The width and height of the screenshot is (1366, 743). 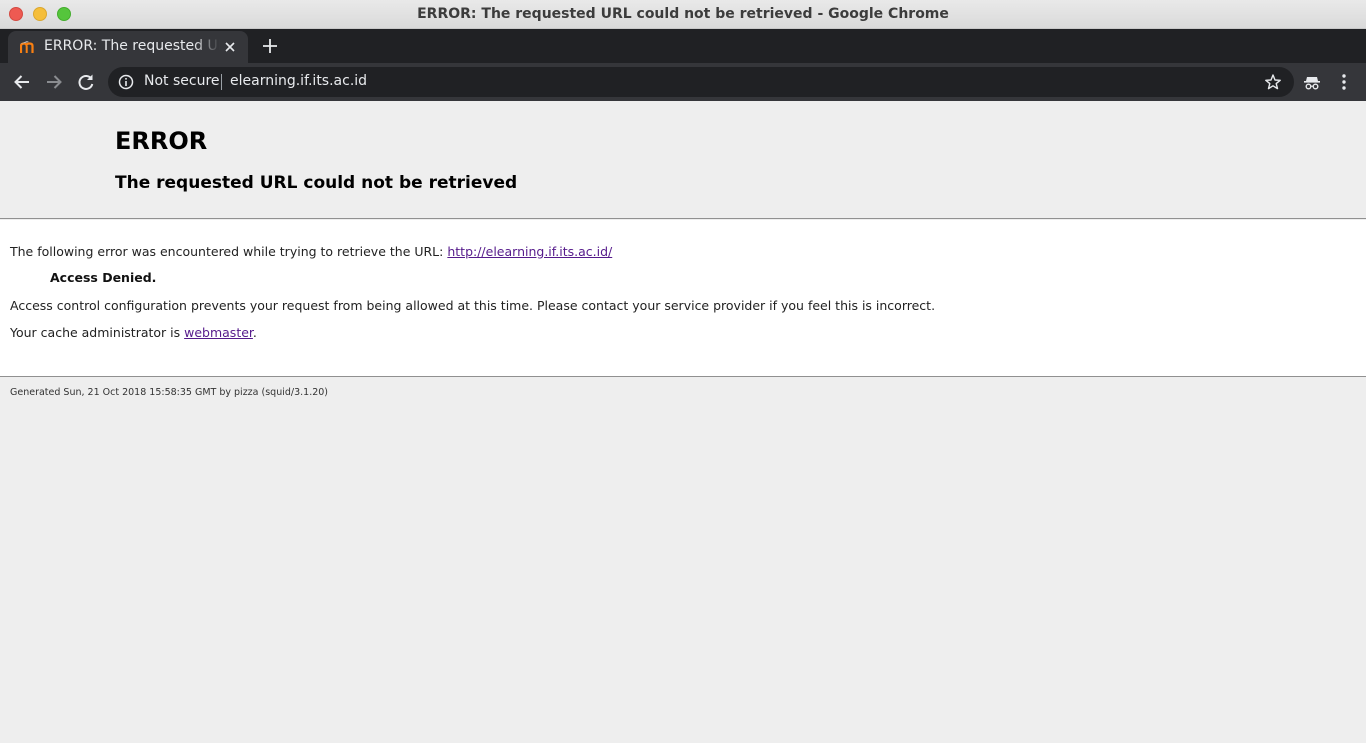 What do you see at coordinates (22, 82) in the screenshot?
I see `back-arrow-icon` at bounding box center [22, 82].